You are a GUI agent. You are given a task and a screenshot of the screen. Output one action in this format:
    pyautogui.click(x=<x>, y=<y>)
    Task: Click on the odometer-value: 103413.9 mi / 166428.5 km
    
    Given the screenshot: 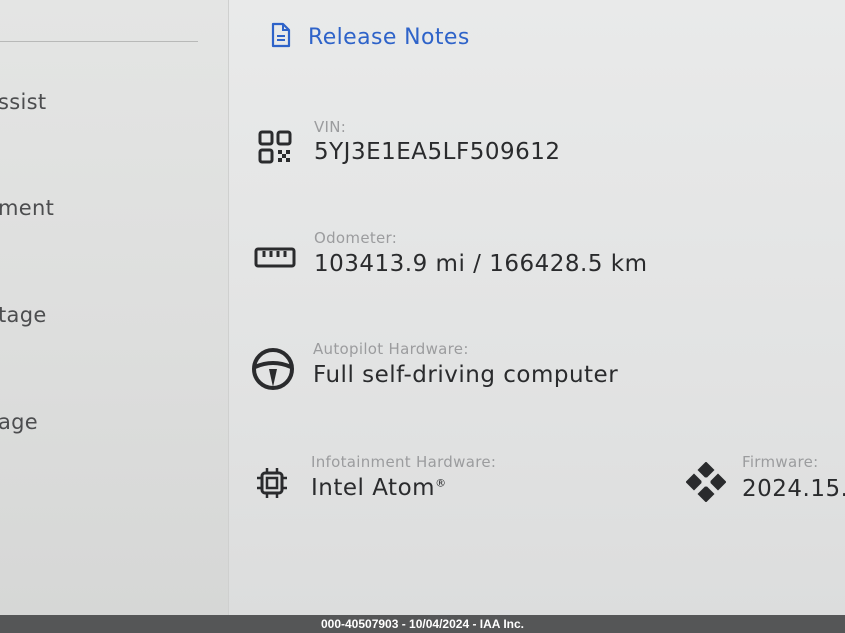 What is the action you would take?
    pyautogui.click(x=481, y=264)
    